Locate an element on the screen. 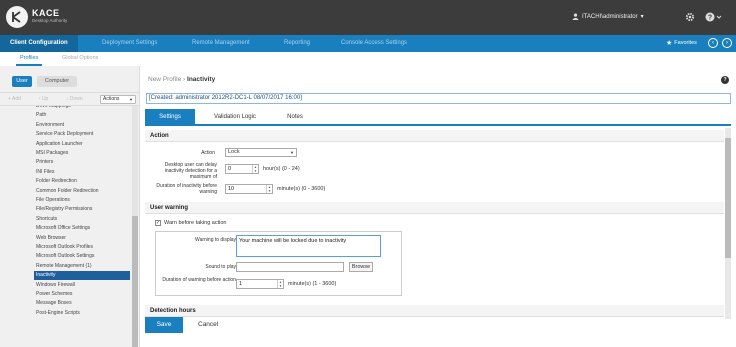 This screenshot has height=347, width=736. cancel-button: Cancel is located at coordinates (208, 325).